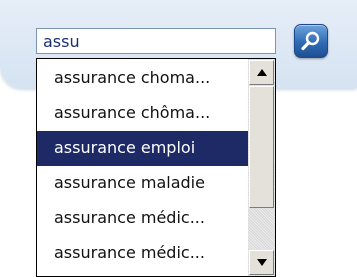 Image resolution: width=357 pixels, height=277 pixels. I want to click on scroll-down-button, so click(261, 262).